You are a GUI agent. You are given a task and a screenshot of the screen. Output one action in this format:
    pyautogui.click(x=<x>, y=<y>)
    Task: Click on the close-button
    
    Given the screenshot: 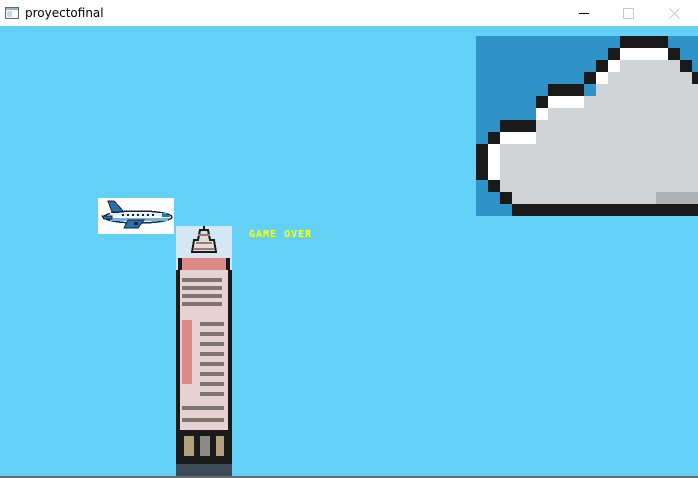 What is the action you would take?
    pyautogui.click(x=675, y=13)
    